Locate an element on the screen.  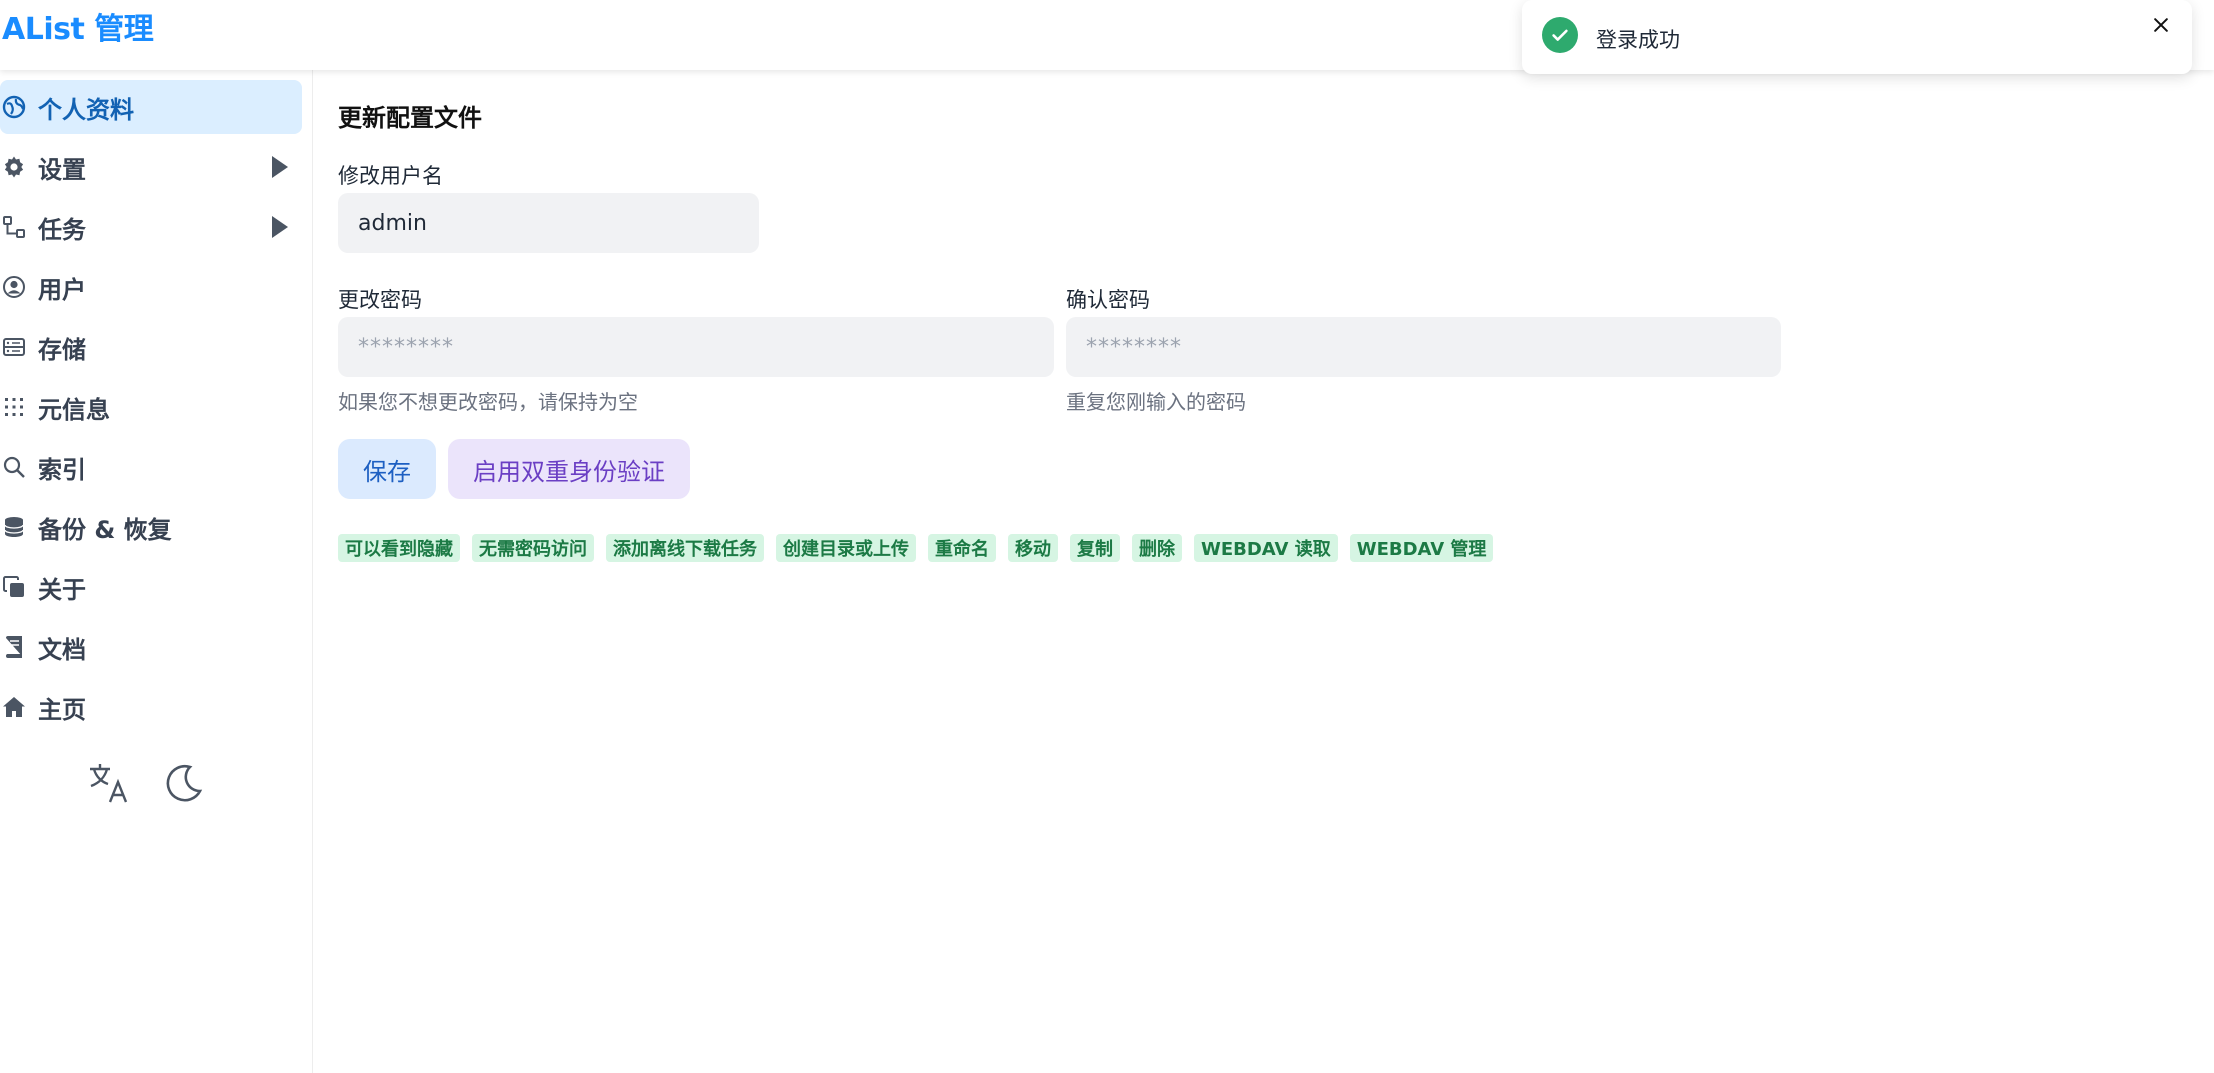
home-icon is located at coordinates (14, 707).